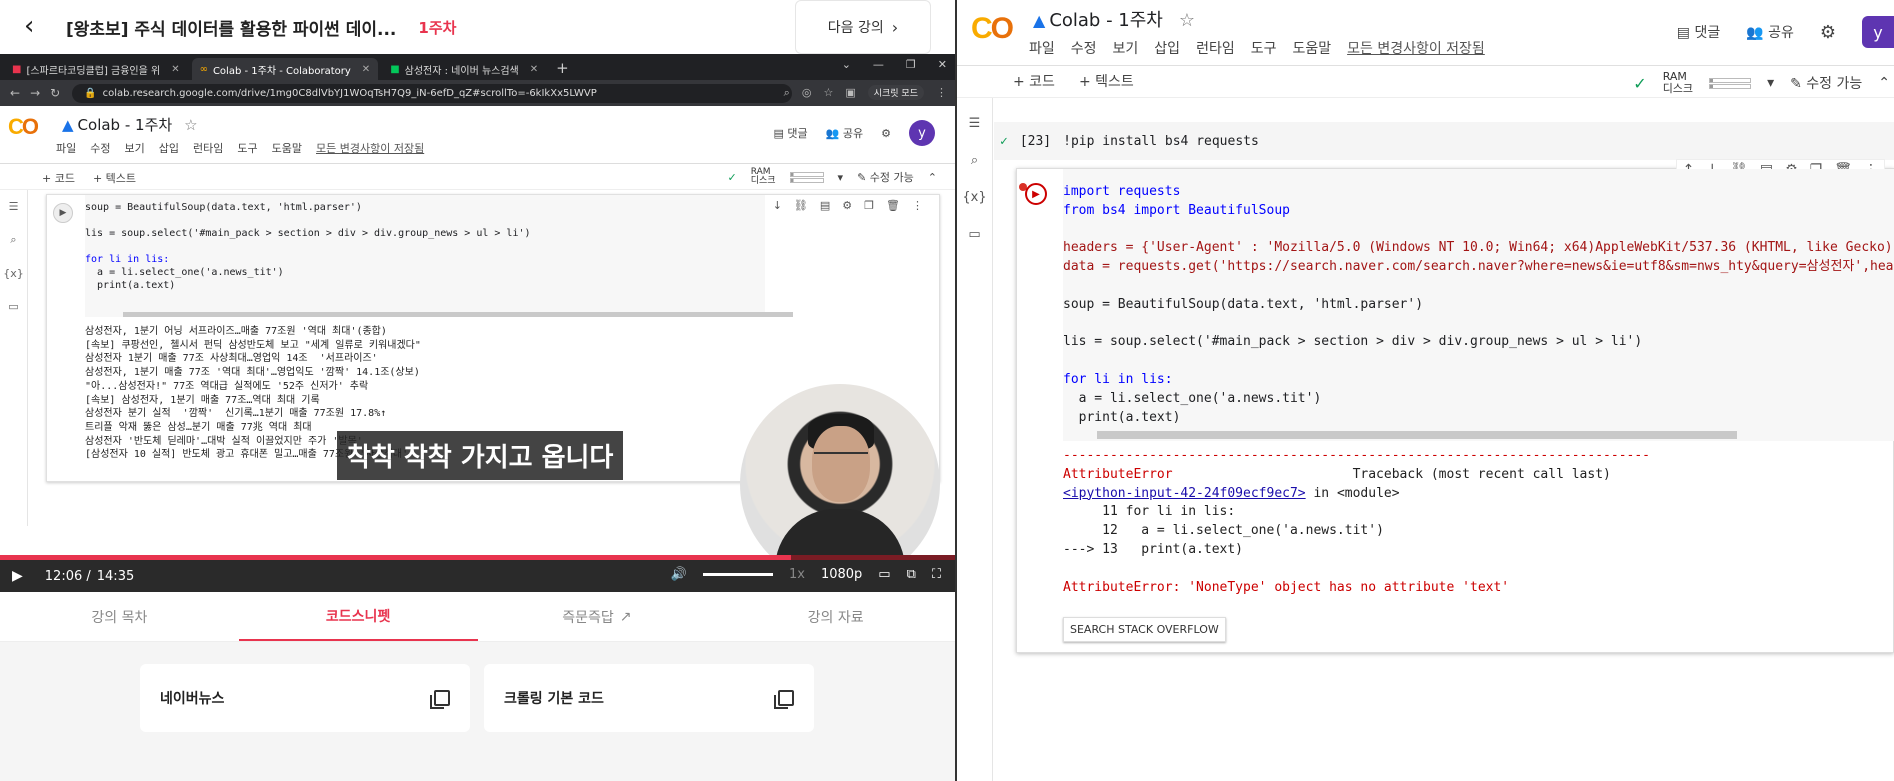 The width and height of the screenshot is (1894, 781). I want to click on reload-icon: ↻, so click(55, 93).